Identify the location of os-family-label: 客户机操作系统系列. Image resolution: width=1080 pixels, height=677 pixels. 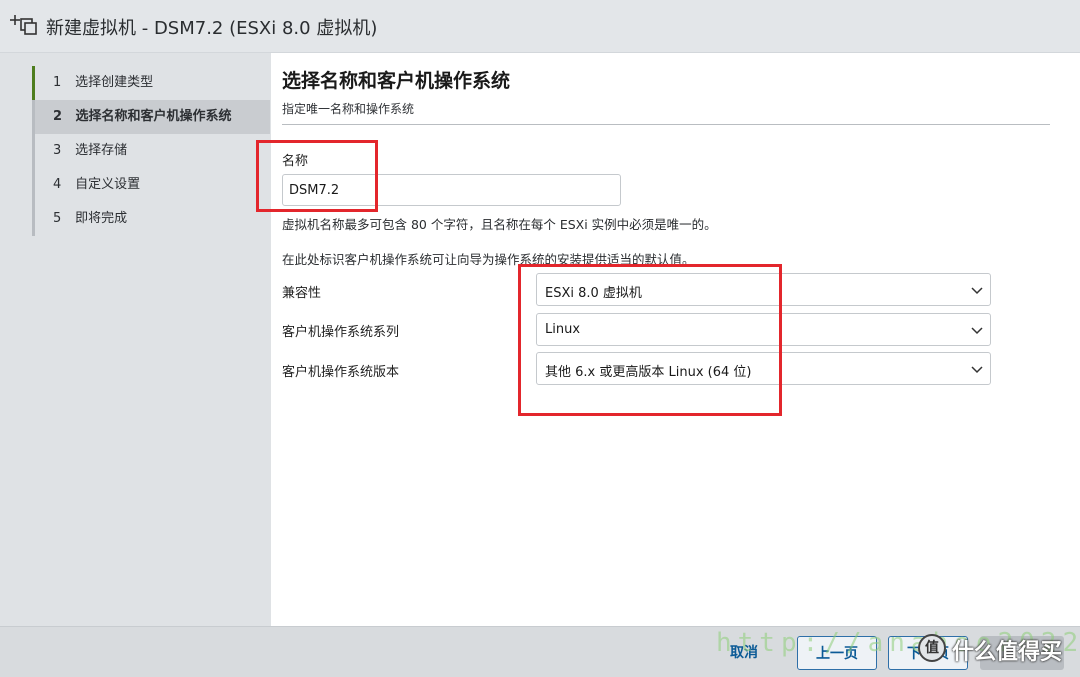
(341, 332).